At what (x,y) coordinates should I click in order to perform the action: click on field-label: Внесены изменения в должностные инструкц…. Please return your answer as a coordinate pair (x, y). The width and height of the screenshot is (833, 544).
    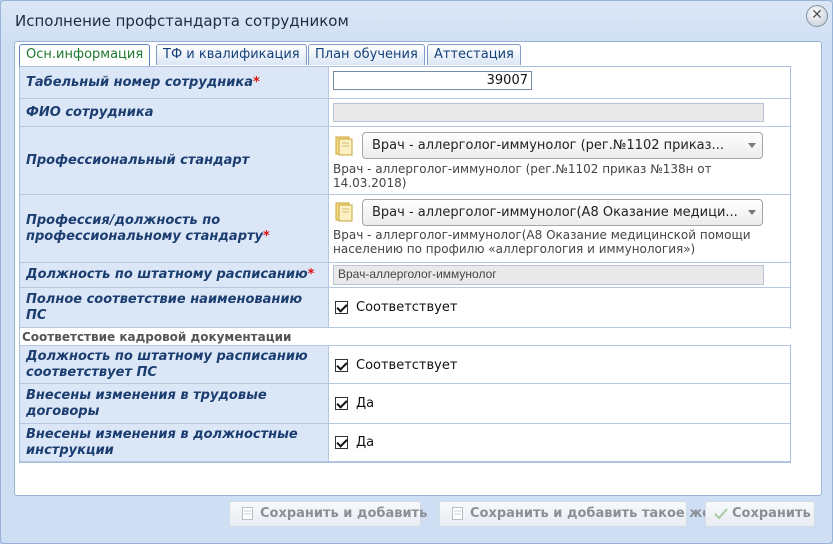
    Looking at the image, I should click on (174, 443).